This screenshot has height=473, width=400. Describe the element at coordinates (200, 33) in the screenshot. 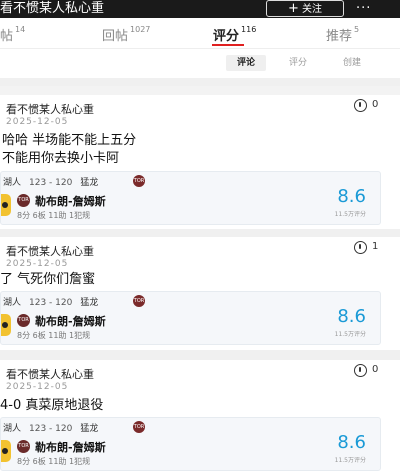

I see `main-tabs: 主帖14 回帖1027 评分116 推荐5` at that location.